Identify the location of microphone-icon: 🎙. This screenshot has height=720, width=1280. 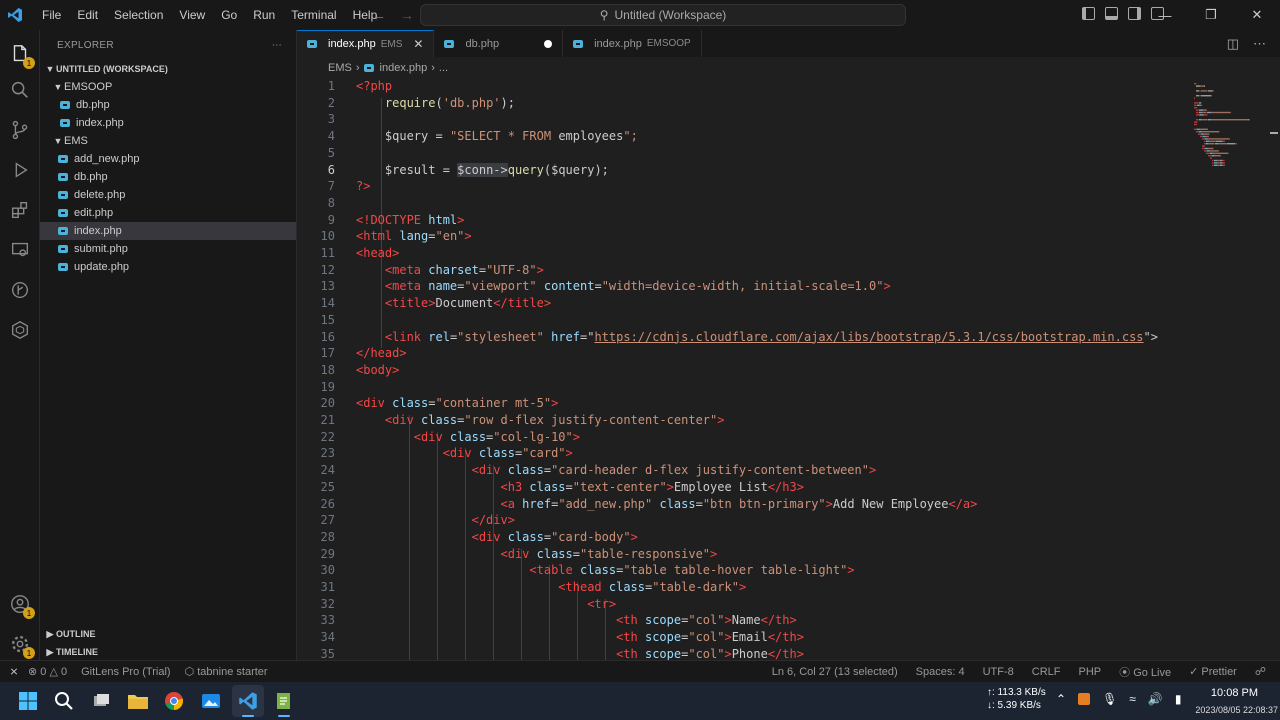
(1109, 699).